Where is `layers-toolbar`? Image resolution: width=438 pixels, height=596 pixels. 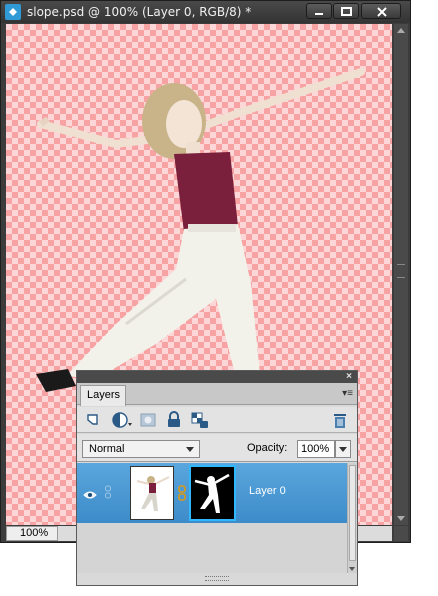 layers-toolbar is located at coordinates (217, 420).